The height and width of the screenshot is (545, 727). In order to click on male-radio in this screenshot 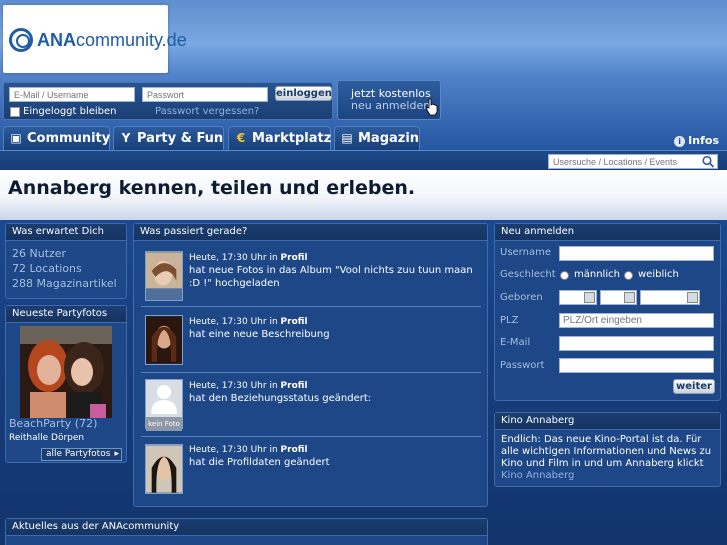, I will do `click(564, 275)`.